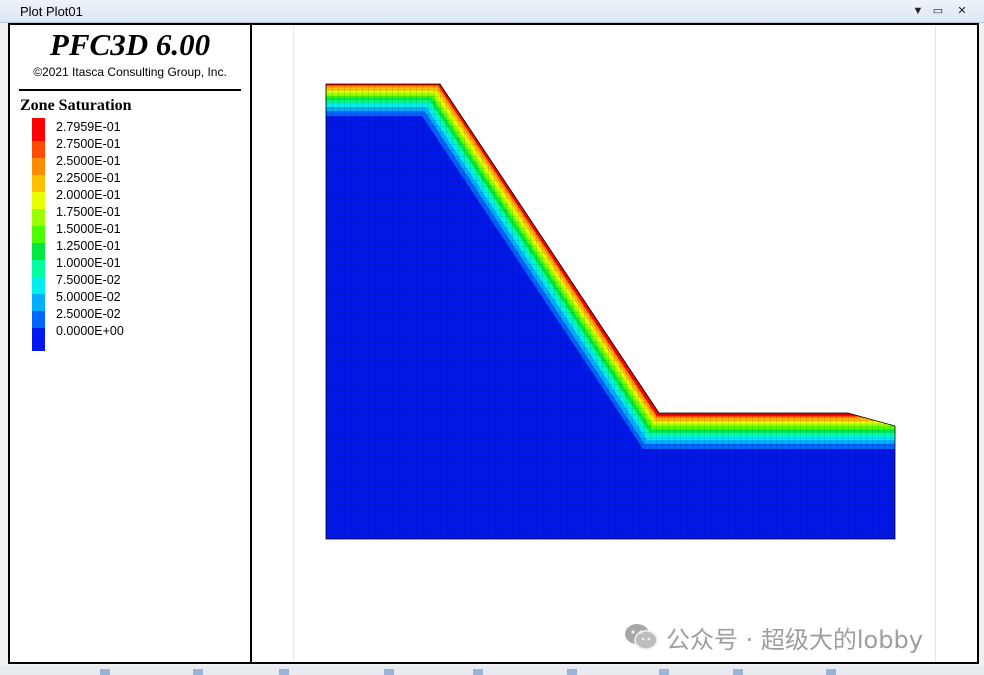  I want to click on colorbar-label: 1.7500E-01, so click(88, 212).